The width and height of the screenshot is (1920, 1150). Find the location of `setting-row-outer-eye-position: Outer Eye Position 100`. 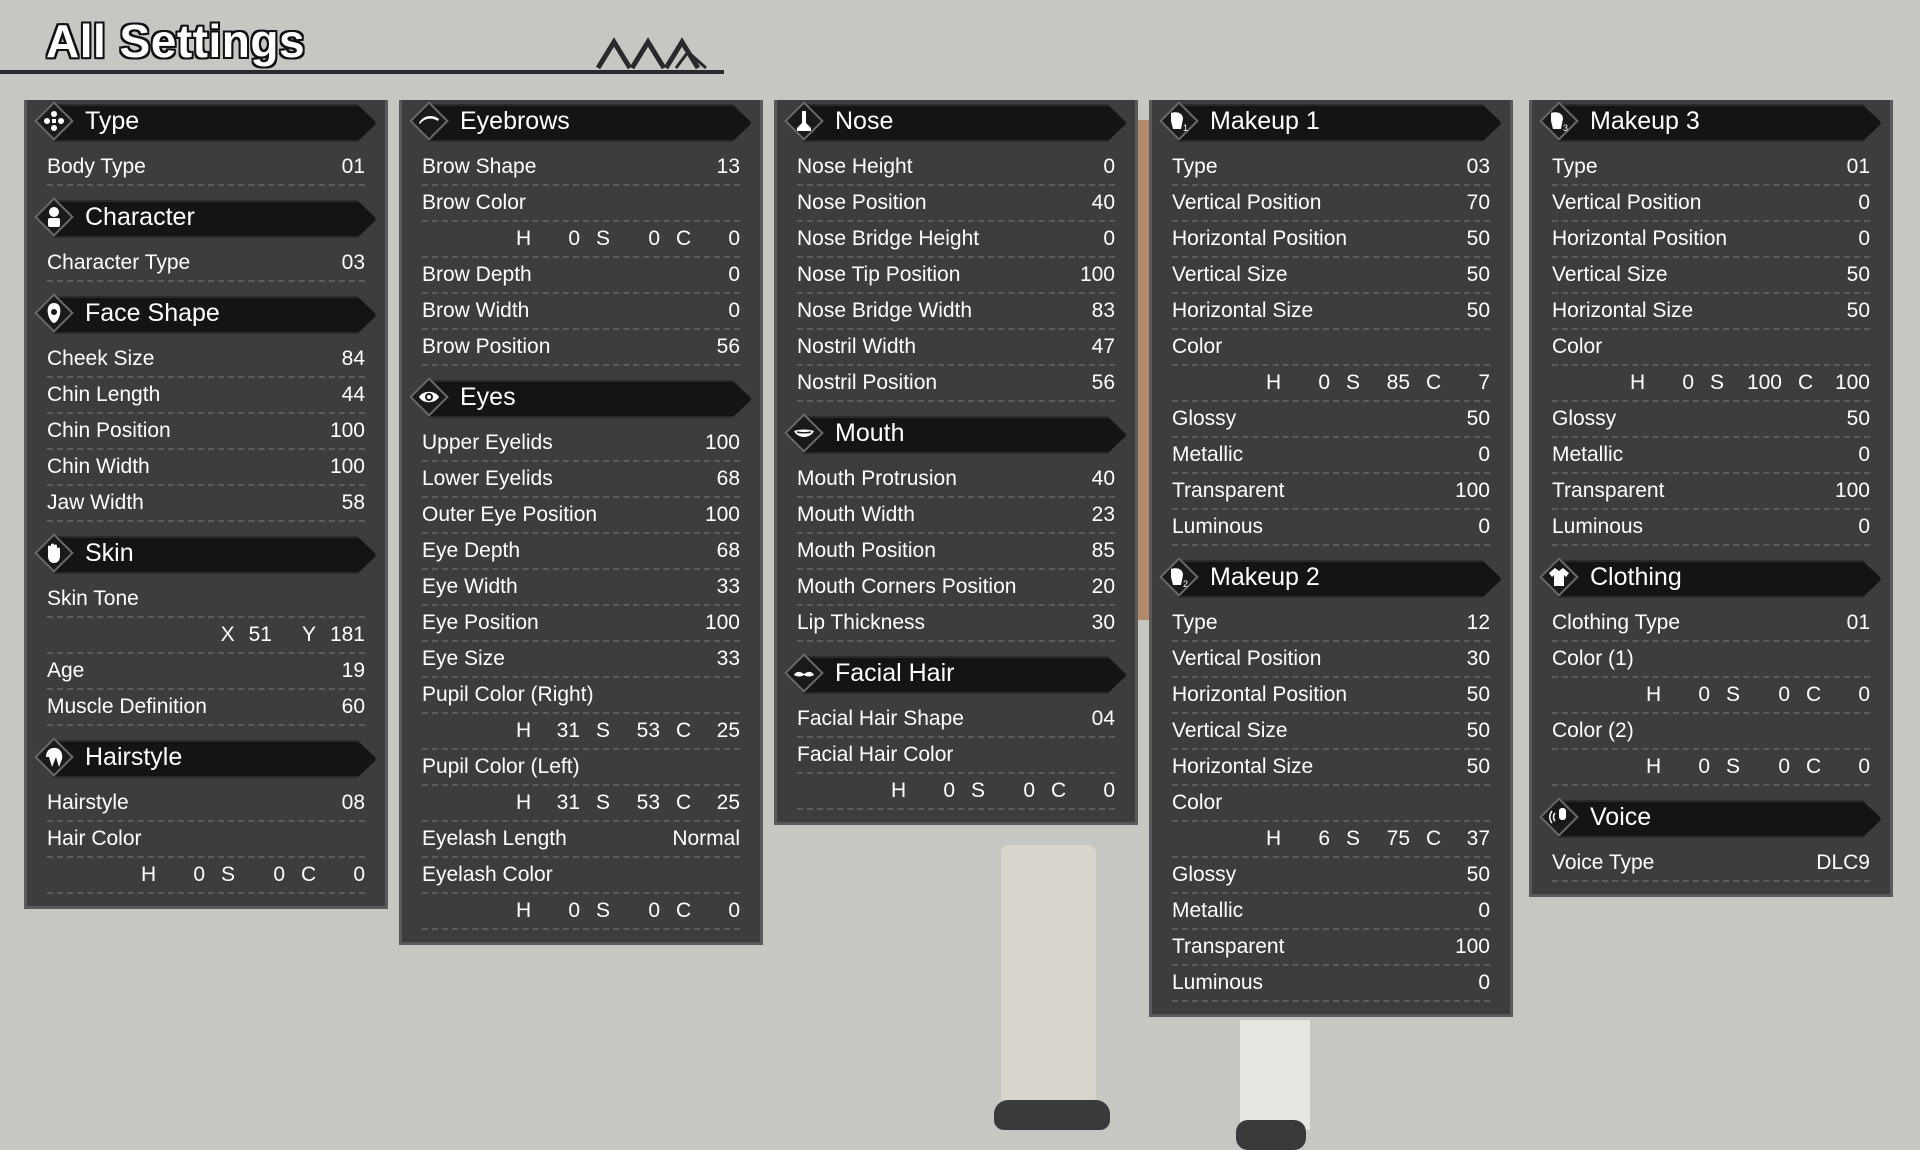

setting-row-outer-eye-position: Outer Eye Position 100 is located at coordinates (581, 516).